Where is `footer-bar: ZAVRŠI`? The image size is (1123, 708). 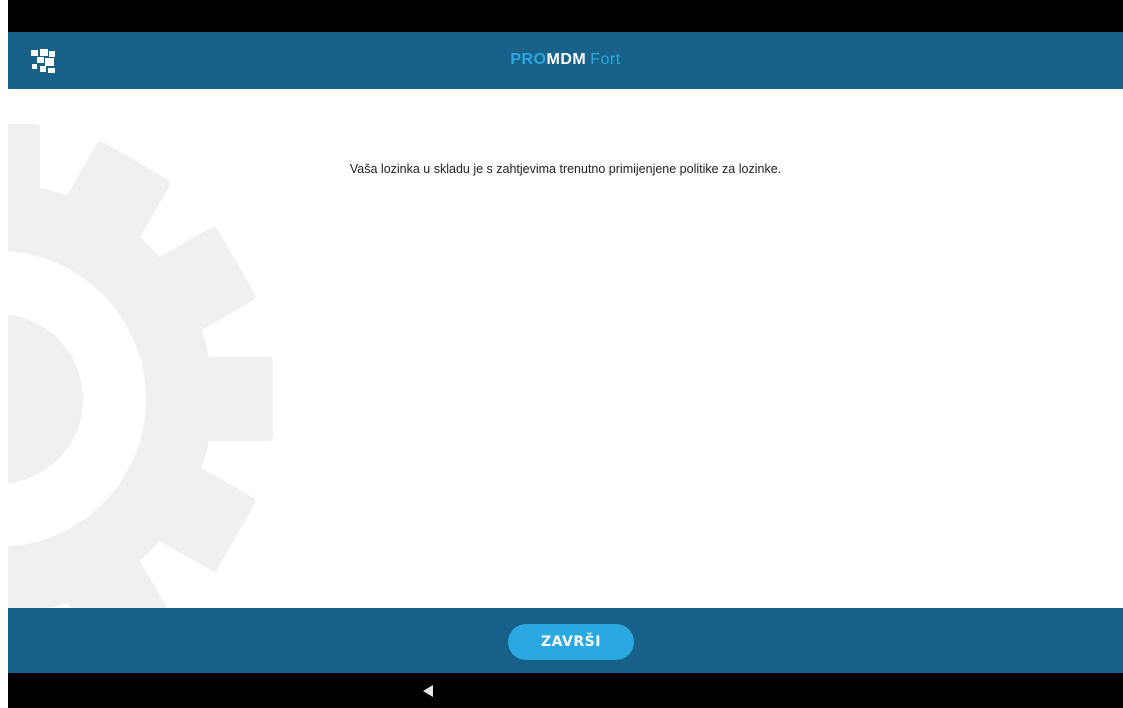
footer-bar: ZAVRŠI is located at coordinates (565, 640).